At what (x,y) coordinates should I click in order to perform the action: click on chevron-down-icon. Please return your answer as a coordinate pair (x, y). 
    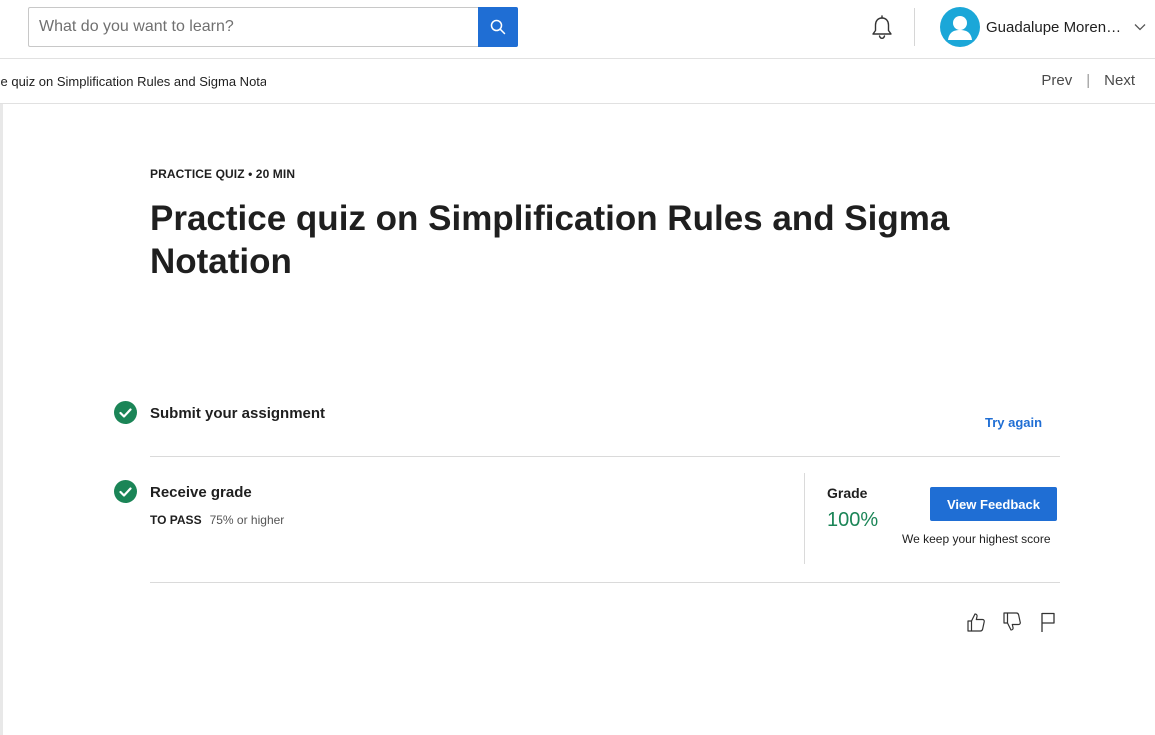
    Looking at the image, I should click on (1140, 27).